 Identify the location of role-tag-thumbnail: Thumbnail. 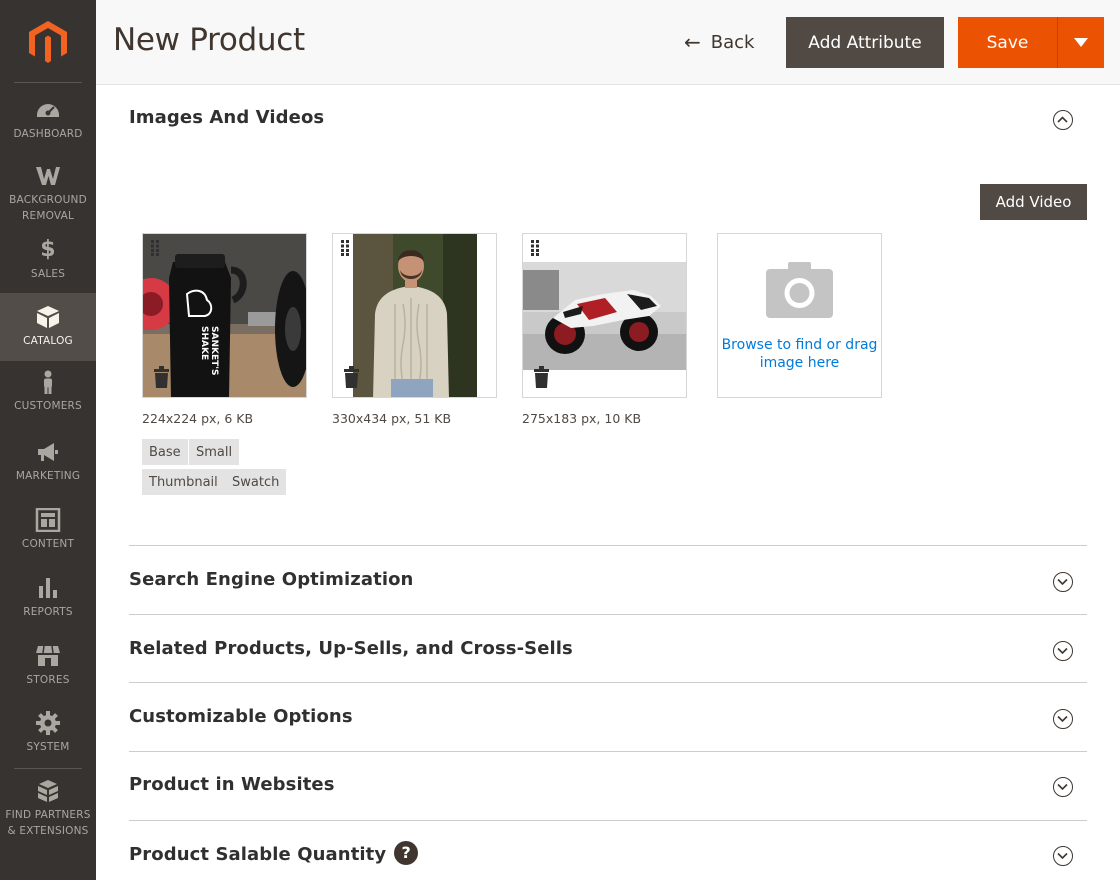
(183, 482).